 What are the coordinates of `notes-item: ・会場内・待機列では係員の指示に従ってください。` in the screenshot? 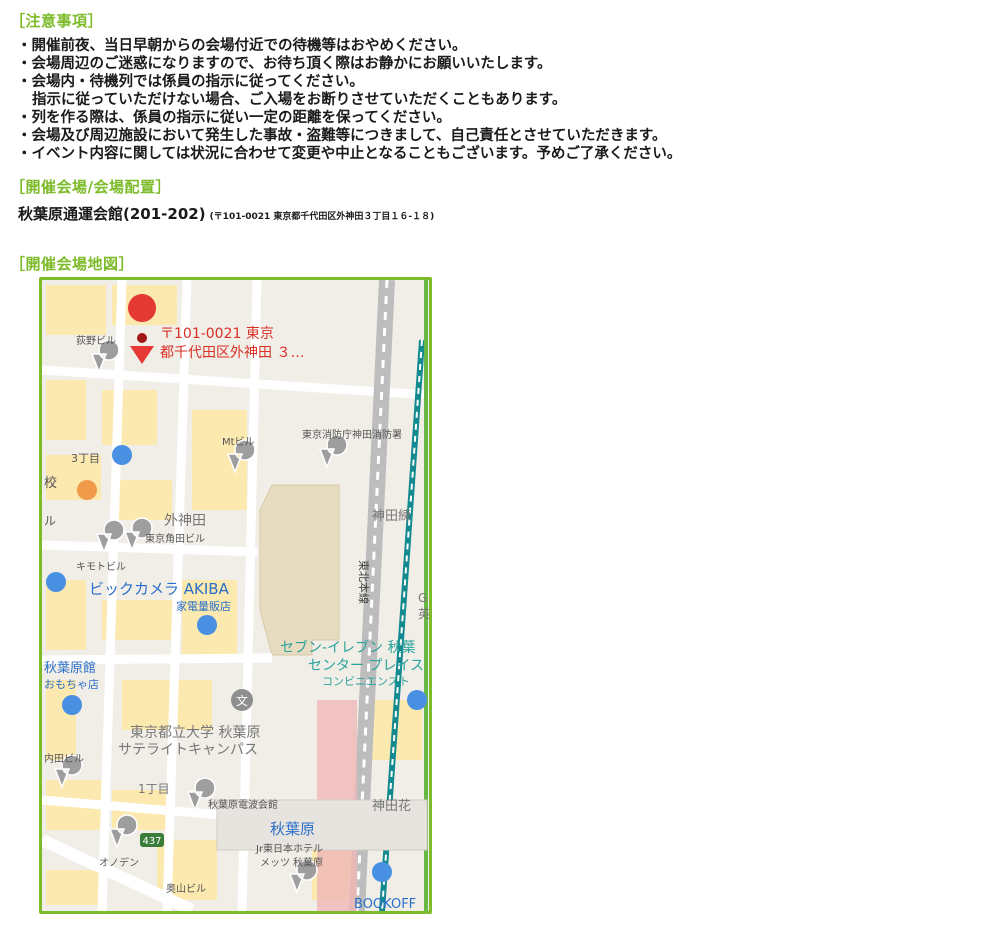 It's located at (190, 82).